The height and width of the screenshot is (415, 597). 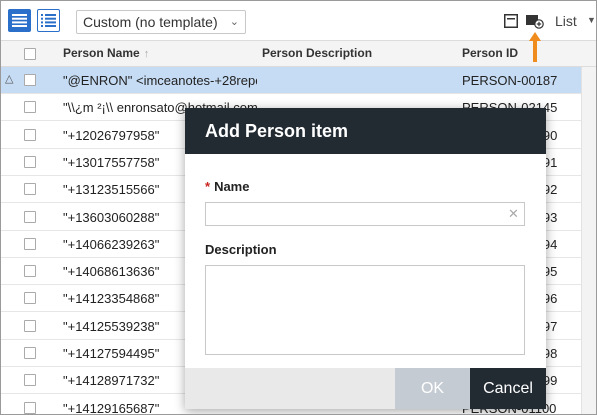 I want to click on template-select-value: Custom (no template), so click(x=150, y=22).